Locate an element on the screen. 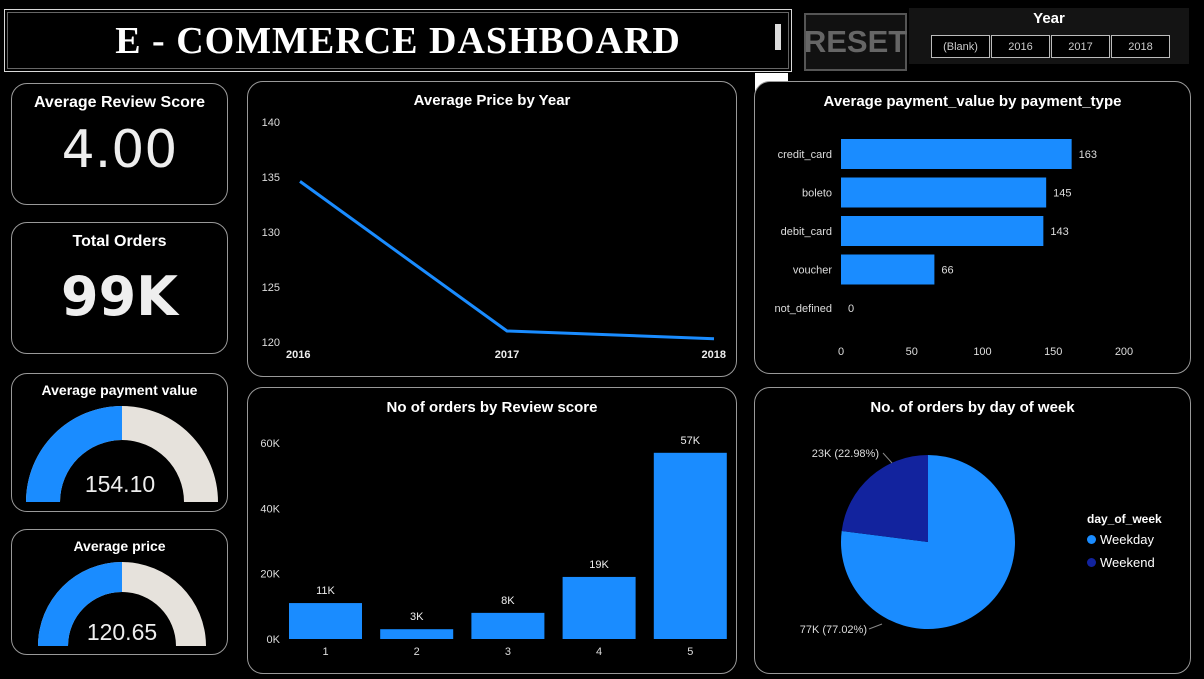 This screenshot has width=1204, height=679. kpi-orders-label: Total Orders is located at coordinates (119, 241).